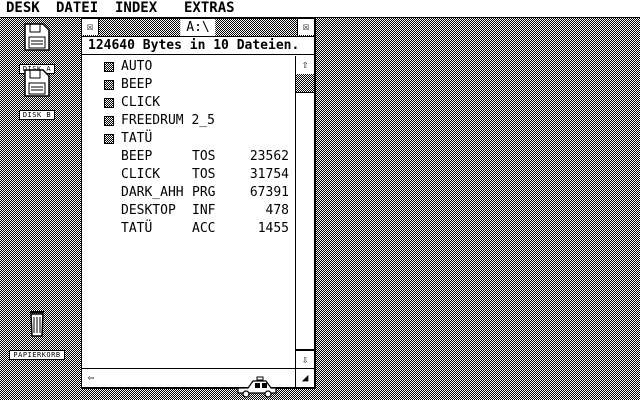 Image resolution: width=640 pixels, height=400 pixels. Describe the element at coordinates (269, 192) in the screenshot. I see `file-size: 67391` at that location.